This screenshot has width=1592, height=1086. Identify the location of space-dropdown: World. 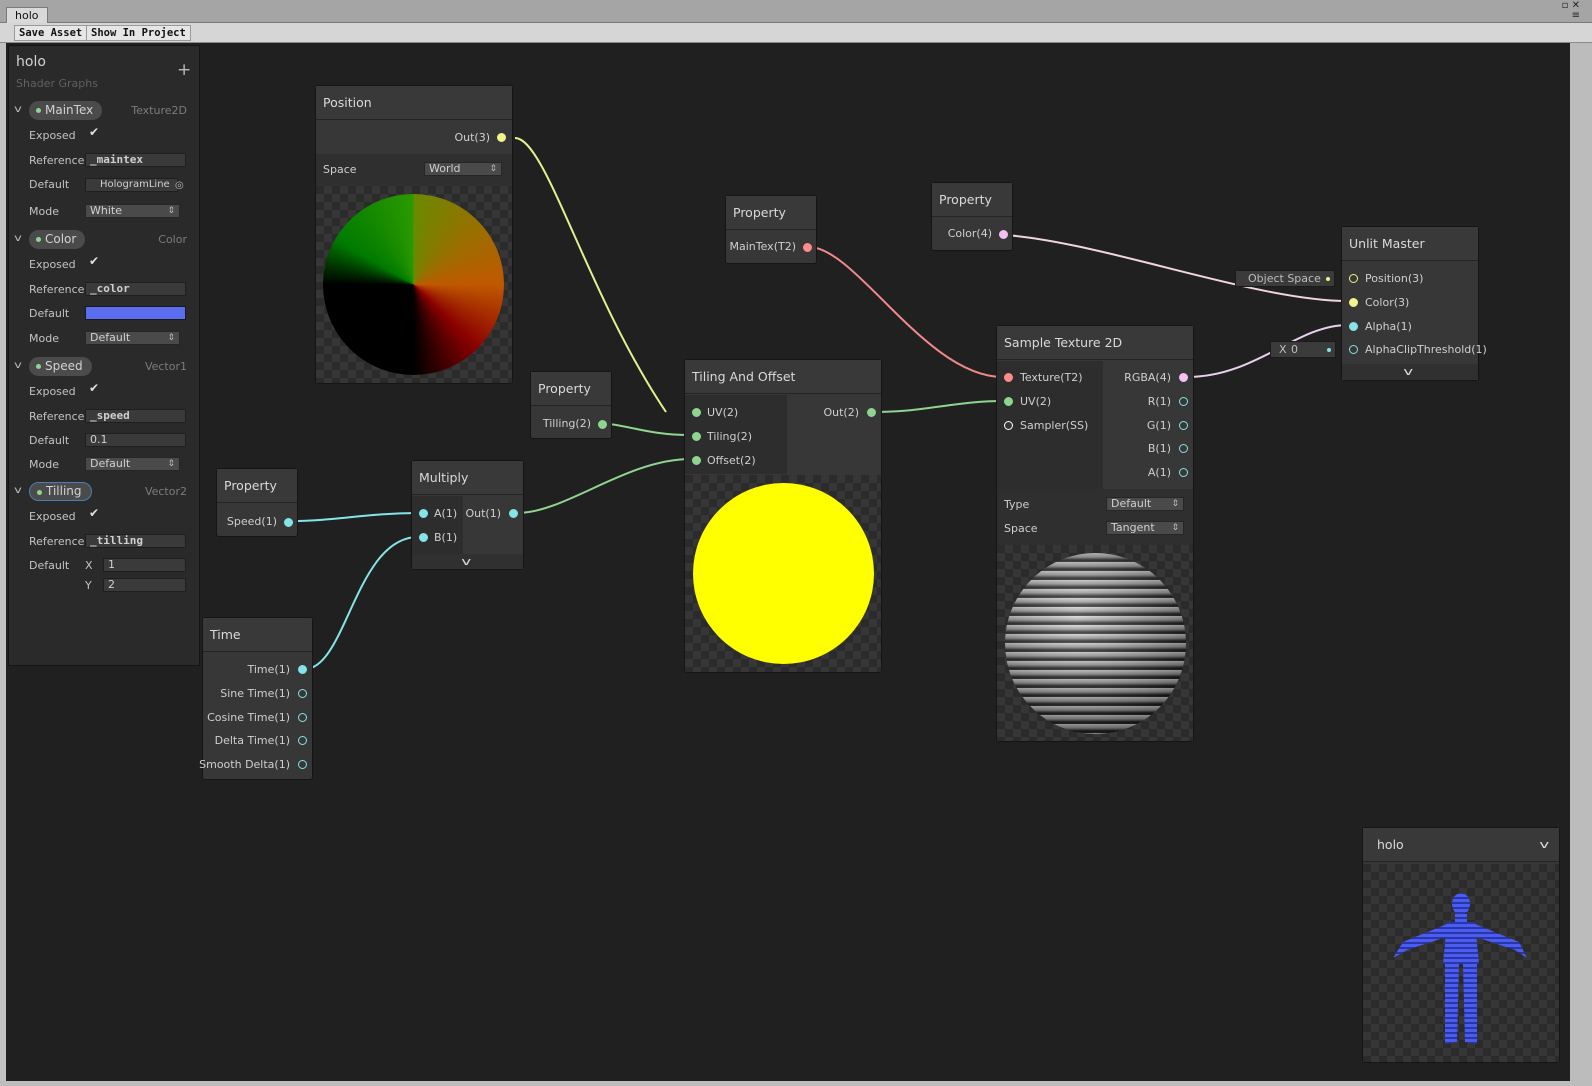
(463, 169).